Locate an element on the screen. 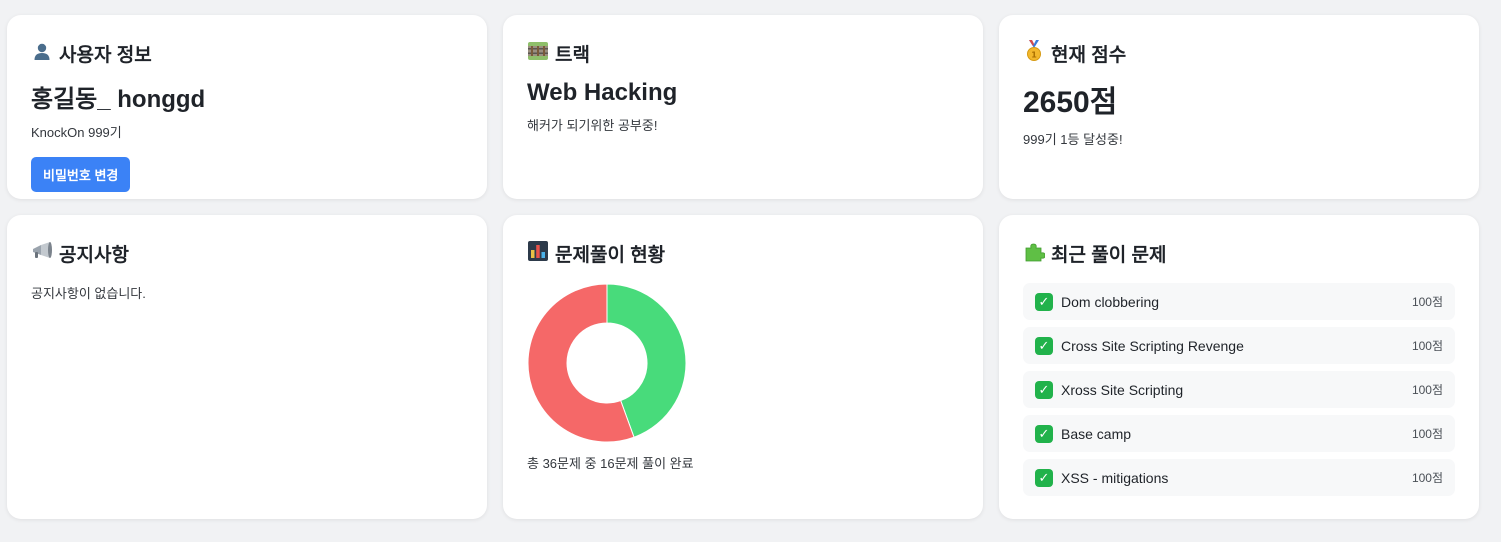  medal-icon: 1 is located at coordinates (1034, 53).